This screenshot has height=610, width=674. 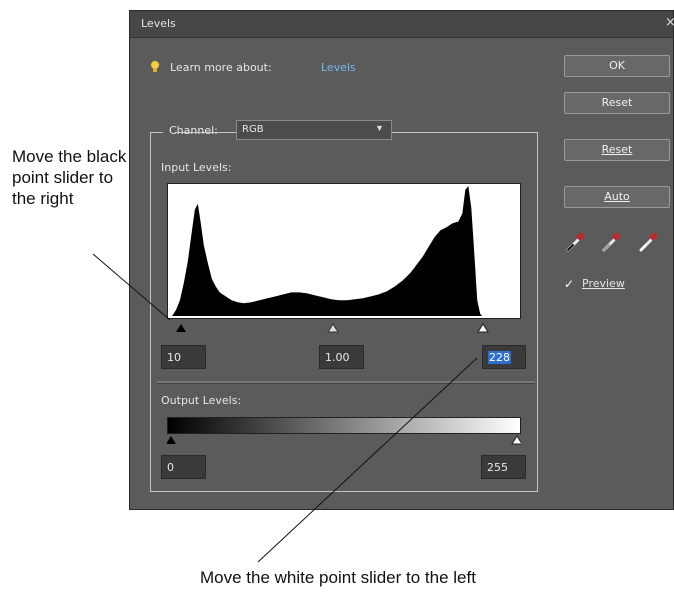 What do you see at coordinates (171, 440) in the screenshot?
I see `output-black-slider` at bounding box center [171, 440].